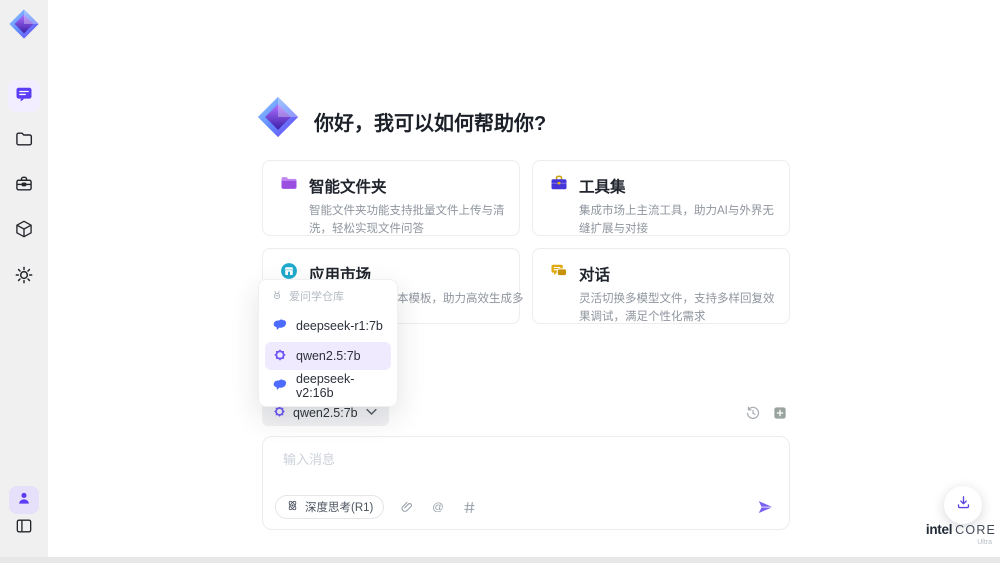 The height and width of the screenshot is (563, 1000). I want to click on llama-icon, so click(277, 296).